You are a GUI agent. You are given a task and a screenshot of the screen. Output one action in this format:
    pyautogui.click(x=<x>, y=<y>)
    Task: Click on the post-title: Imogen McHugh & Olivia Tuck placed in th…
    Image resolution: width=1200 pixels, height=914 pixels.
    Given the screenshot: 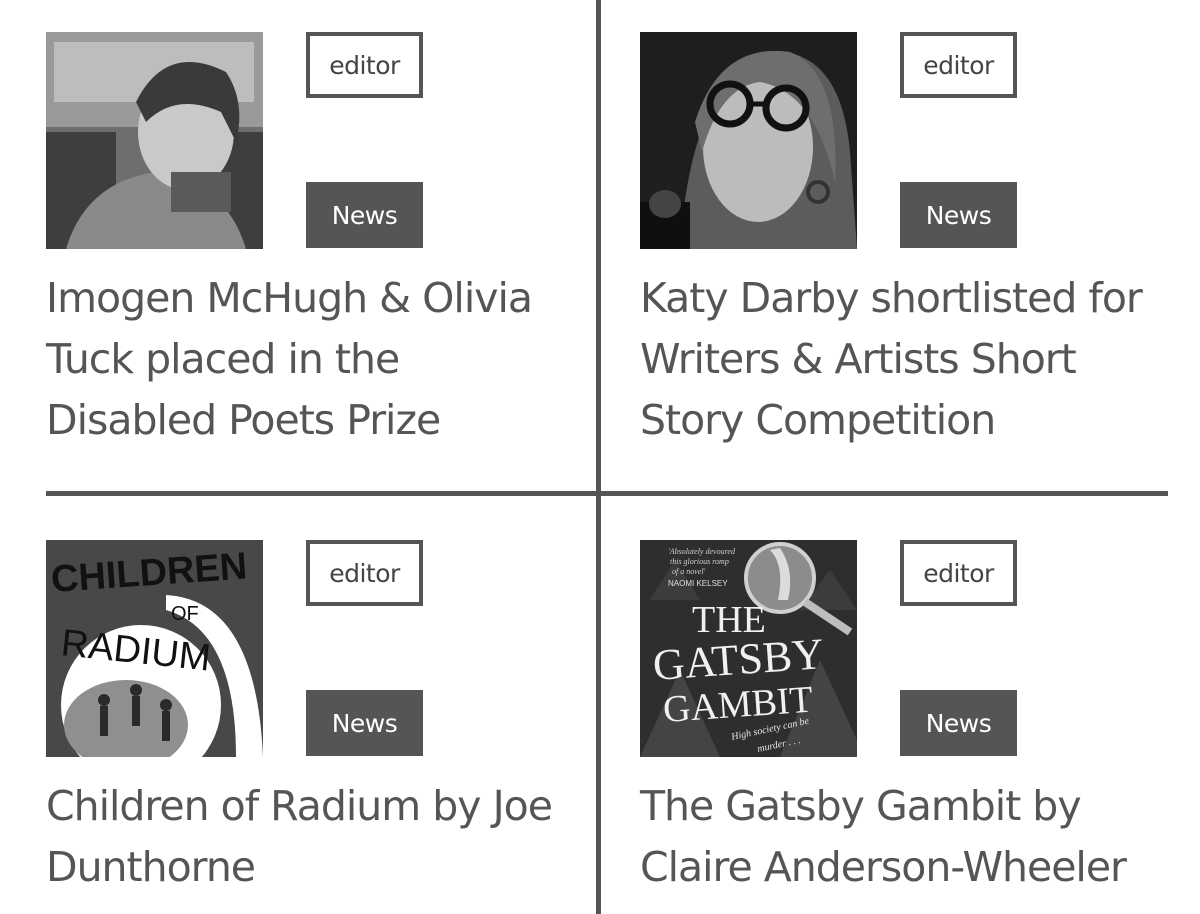 What is the action you would take?
    pyautogui.click(x=311, y=359)
    